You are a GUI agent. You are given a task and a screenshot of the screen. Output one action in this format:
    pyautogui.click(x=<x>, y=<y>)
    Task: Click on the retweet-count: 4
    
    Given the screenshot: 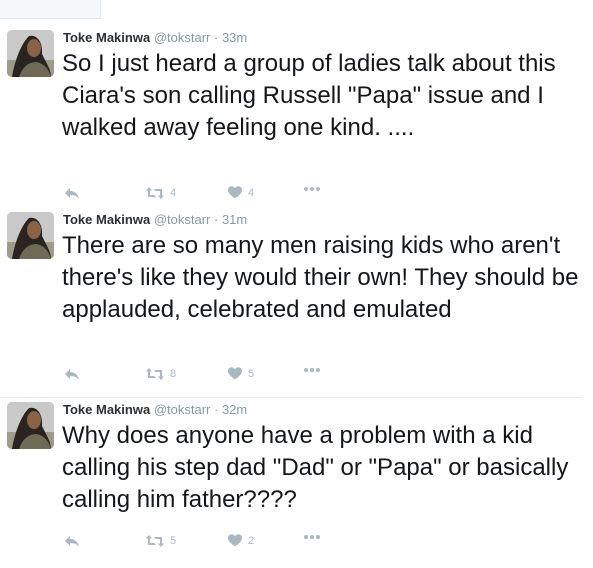 What is the action you would take?
    pyautogui.click(x=173, y=193)
    